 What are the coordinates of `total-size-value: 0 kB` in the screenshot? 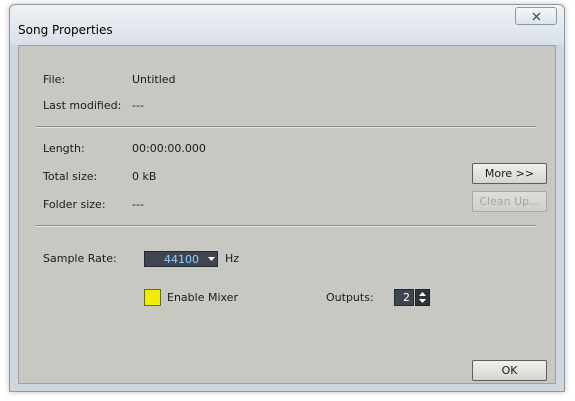 It's located at (144, 176).